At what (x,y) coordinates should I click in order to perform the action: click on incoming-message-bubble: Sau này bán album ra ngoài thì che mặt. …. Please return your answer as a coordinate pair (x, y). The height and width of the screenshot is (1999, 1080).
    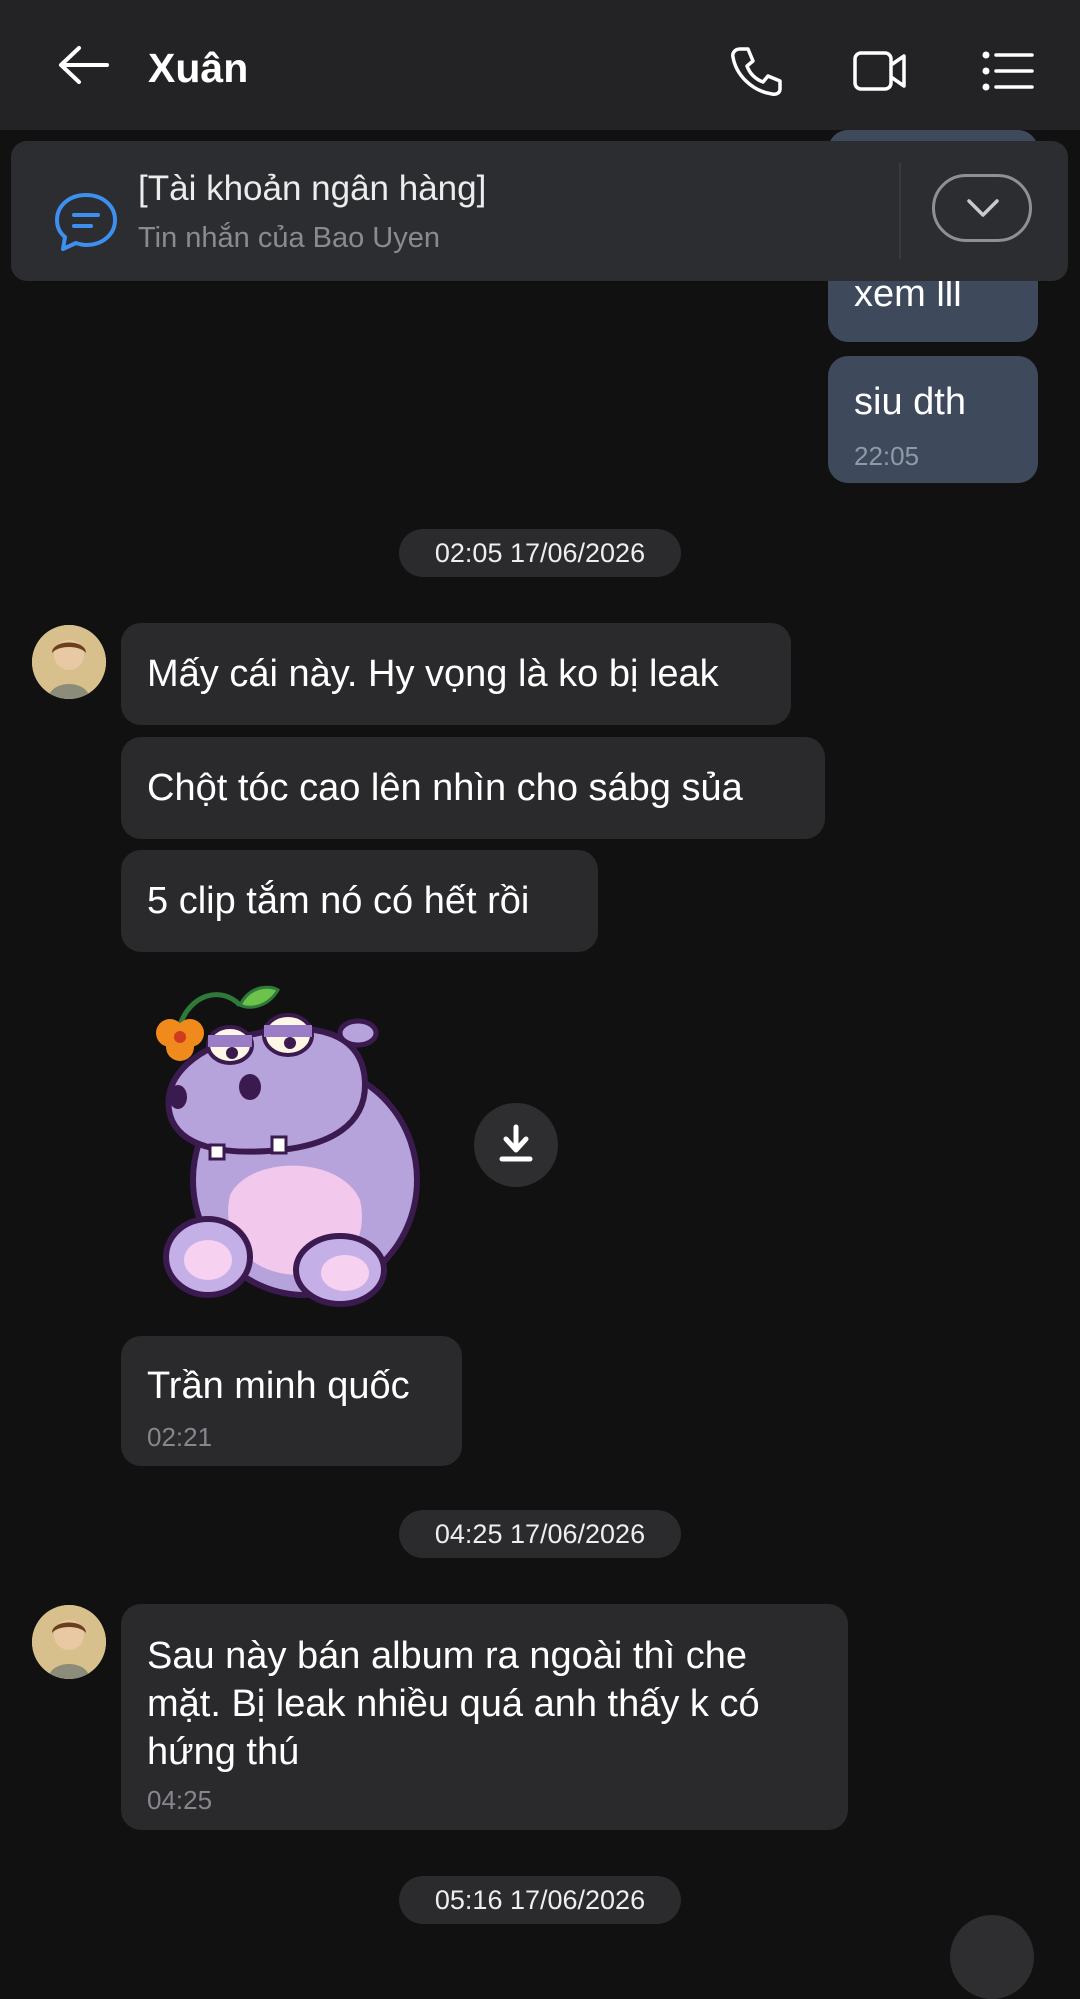
    Looking at the image, I should click on (484, 1717).